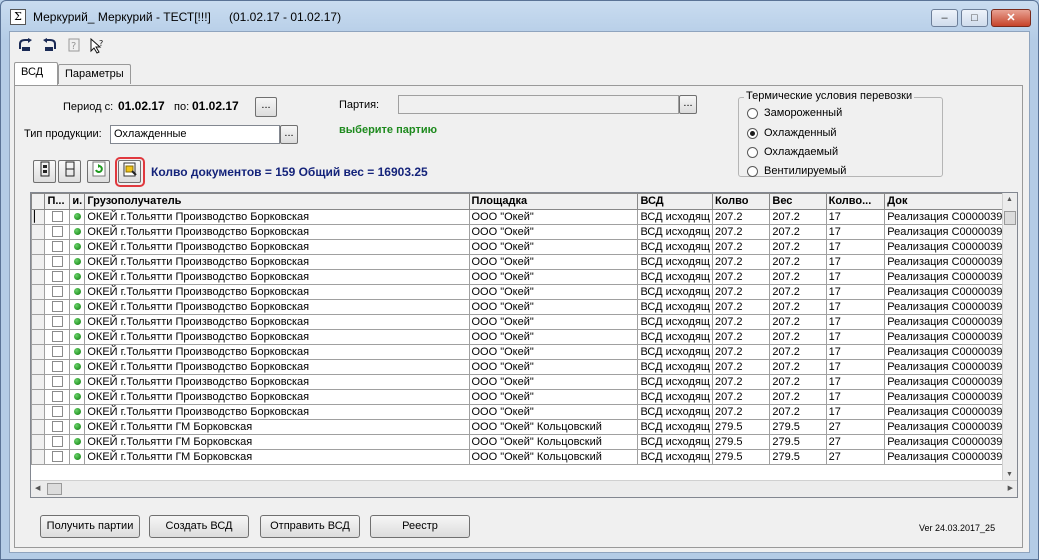  I want to click on product-type-field: Охлажденные, so click(195, 134).